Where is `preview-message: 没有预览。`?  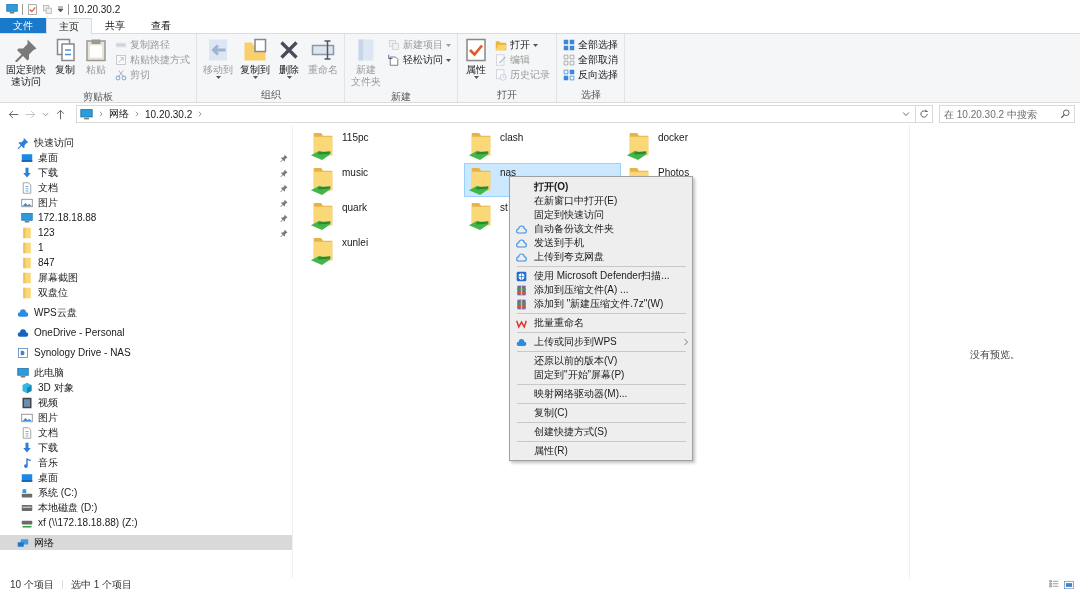
preview-message: 没有预览。 is located at coordinates (995, 354).